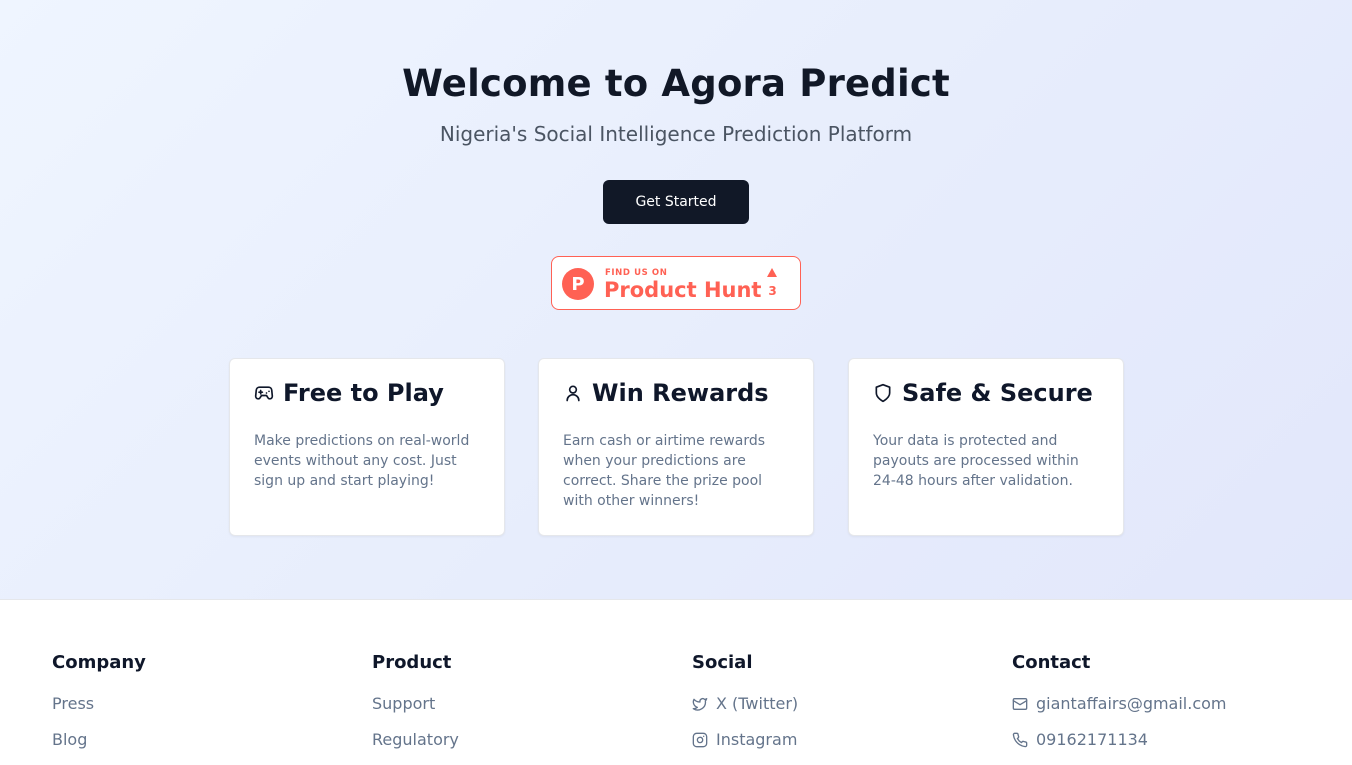  What do you see at coordinates (578, 284) in the screenshot?
I see `product-hunt-logo: P` at bounding box center [578, 284].